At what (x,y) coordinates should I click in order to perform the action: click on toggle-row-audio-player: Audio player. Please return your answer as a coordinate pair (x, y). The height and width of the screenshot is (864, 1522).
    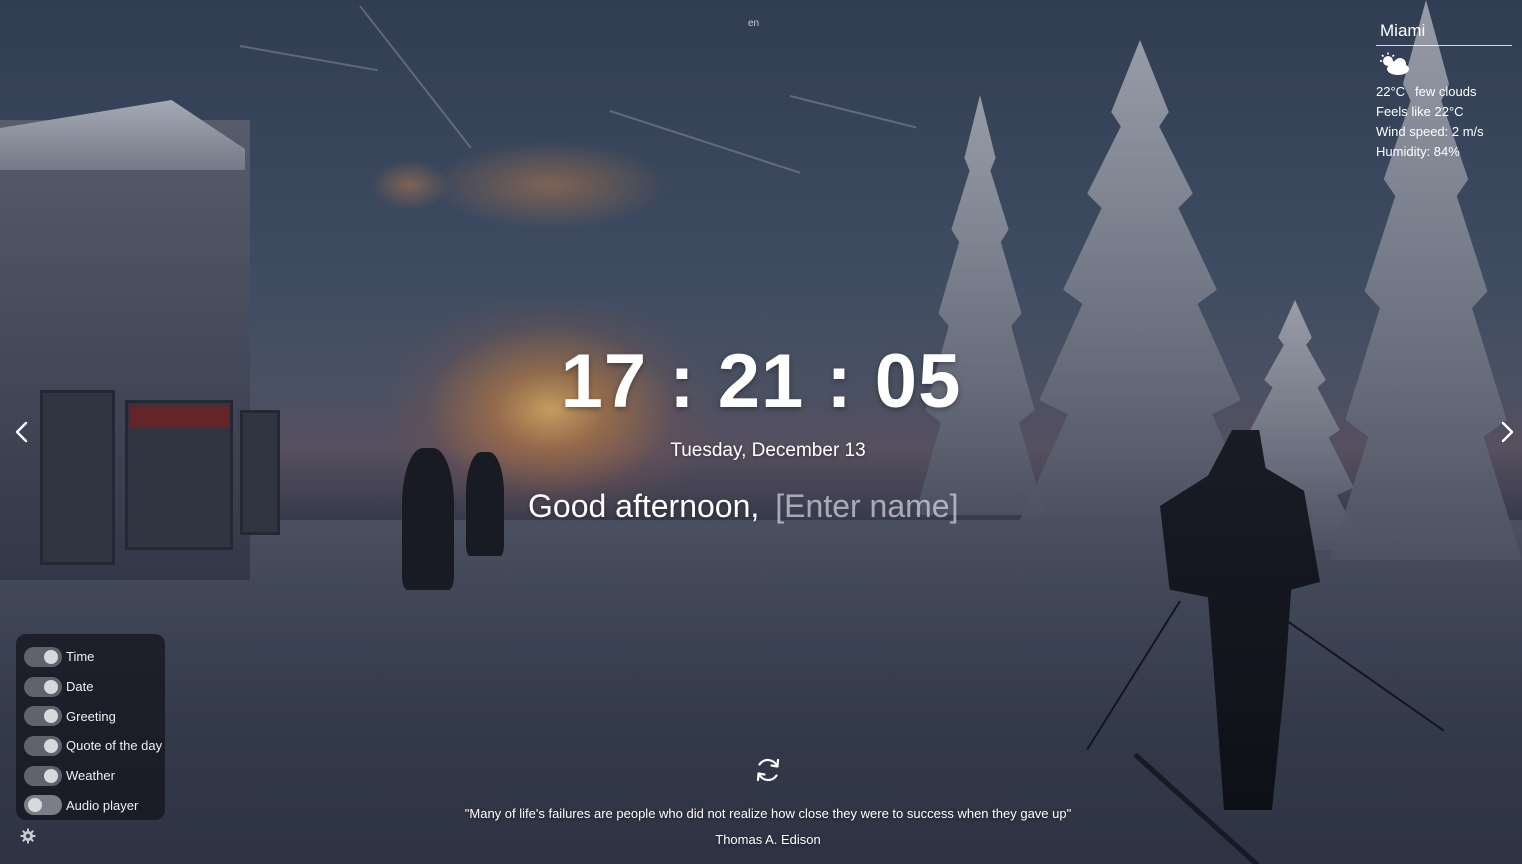
    Looking at the image, I should click on (94, 805).